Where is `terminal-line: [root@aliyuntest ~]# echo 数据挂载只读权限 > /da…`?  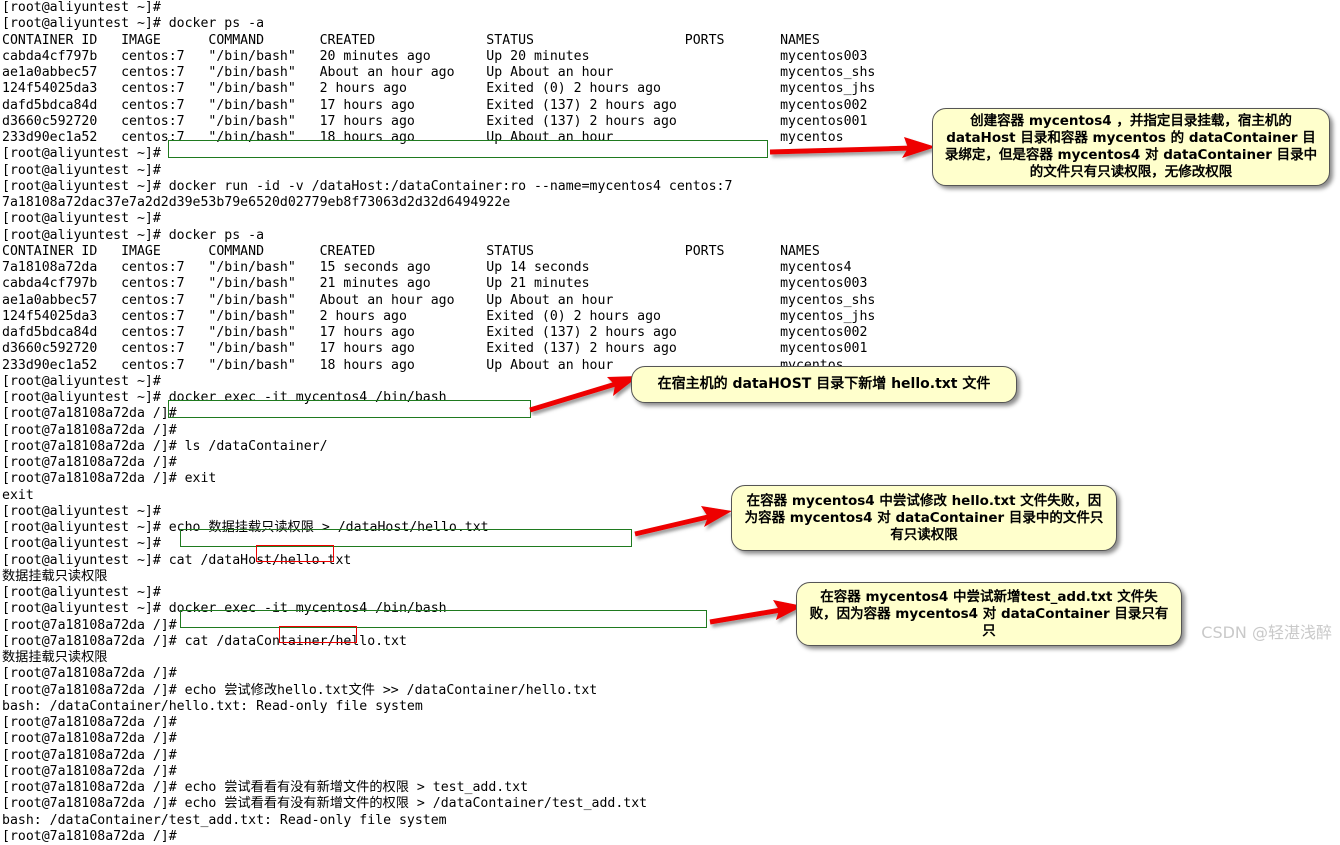
terminal-line: [root@aliyuntest ~]# echo 数据挂载只读权限 > /da… is located at coordinates (245, 527).